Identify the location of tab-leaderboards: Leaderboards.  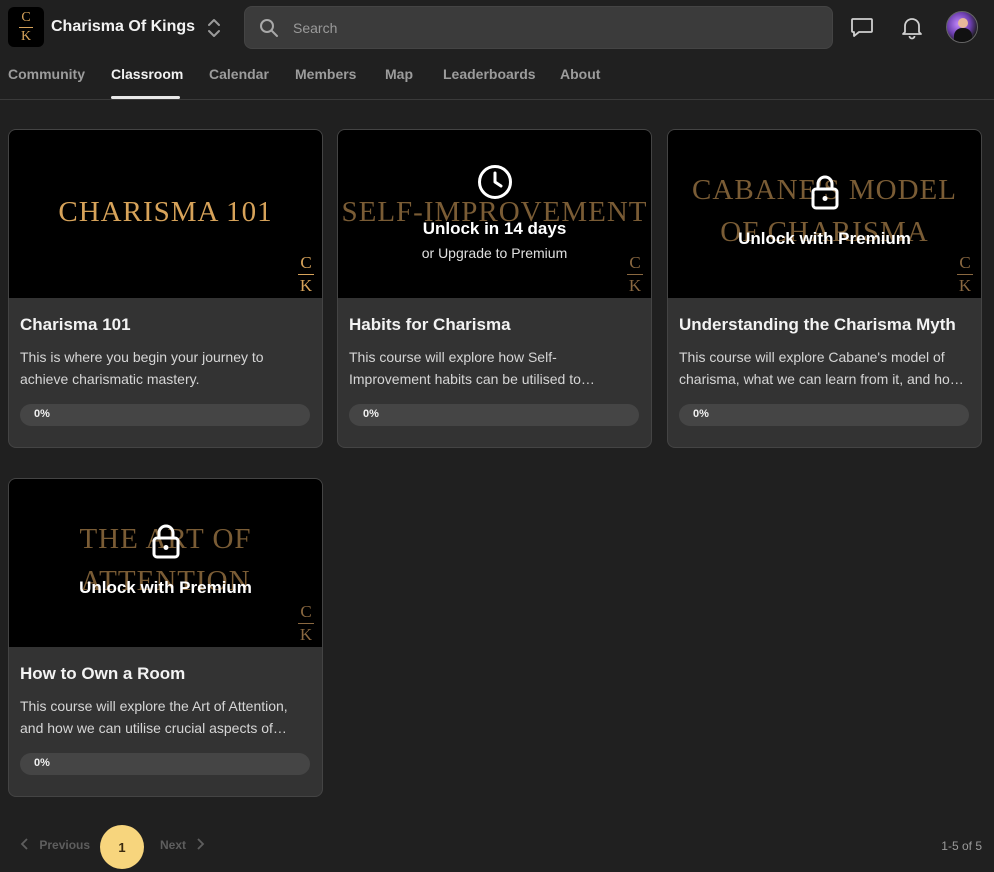
(489, 74).